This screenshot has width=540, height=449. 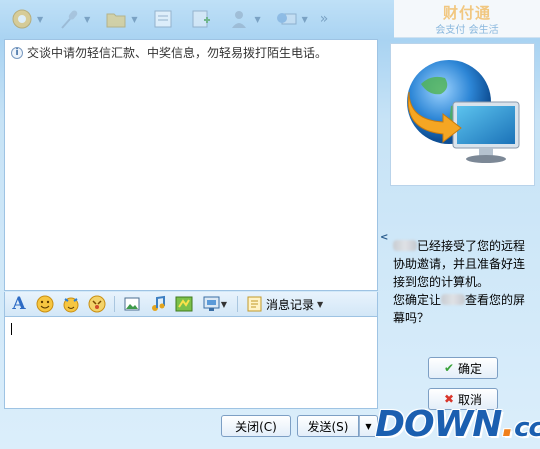 I want to click on scrawl-icon, so click(x=184, y=304).